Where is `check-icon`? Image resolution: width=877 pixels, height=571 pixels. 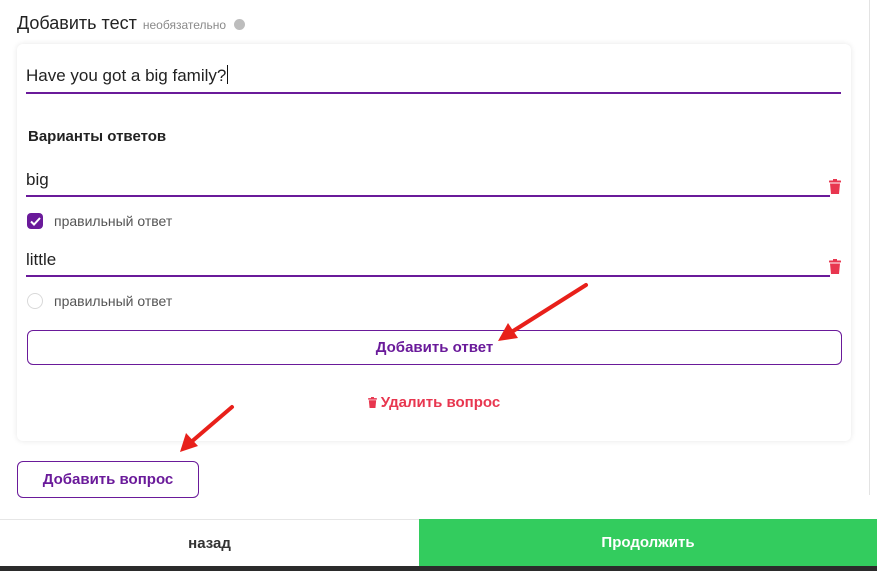 check-icon is located at coordinates (35, 221).